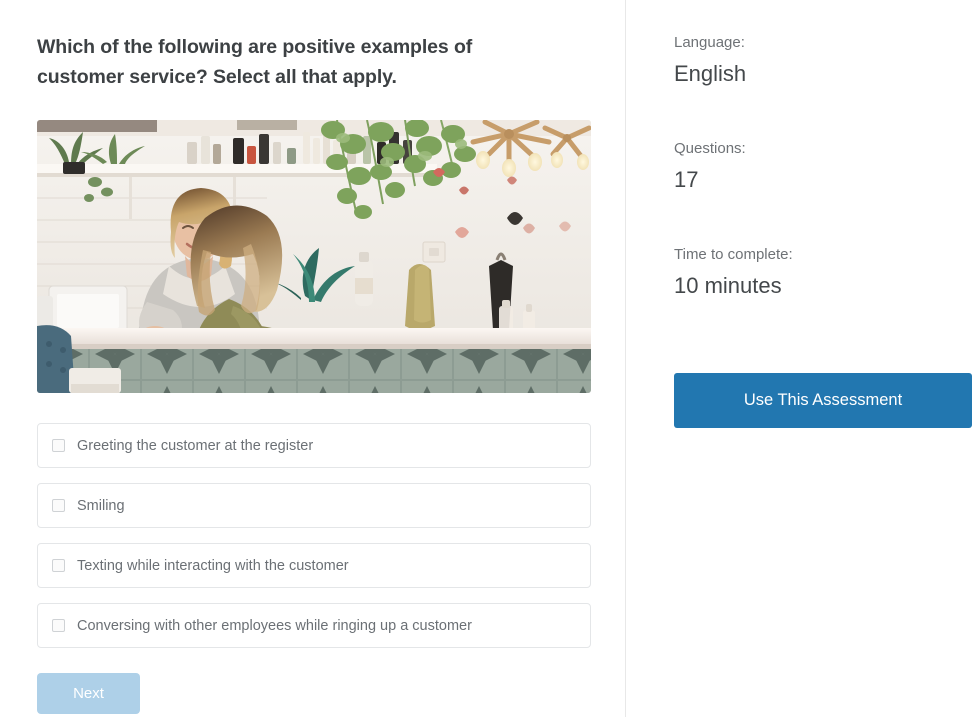  What do you see at coordinates (88, 693) in the screenshot?
I see `next-button: Next` at bounding box center [88, 693].